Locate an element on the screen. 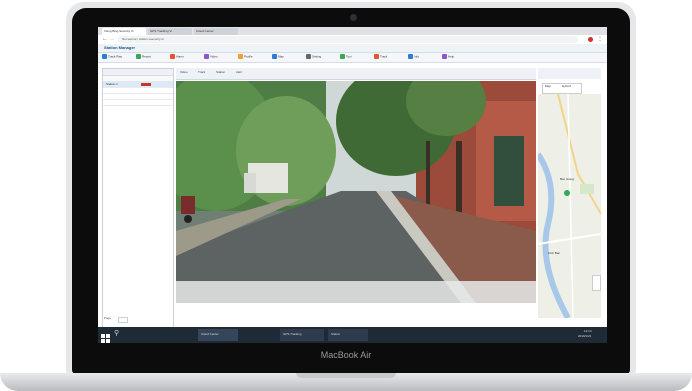 The image size is (692, 391). video-panel-header is located at coordinates (356, 74).